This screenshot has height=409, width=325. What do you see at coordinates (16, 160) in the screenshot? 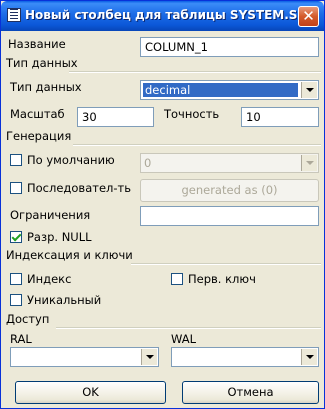
I see `default-checkbox` at bounding box center [16, 160].